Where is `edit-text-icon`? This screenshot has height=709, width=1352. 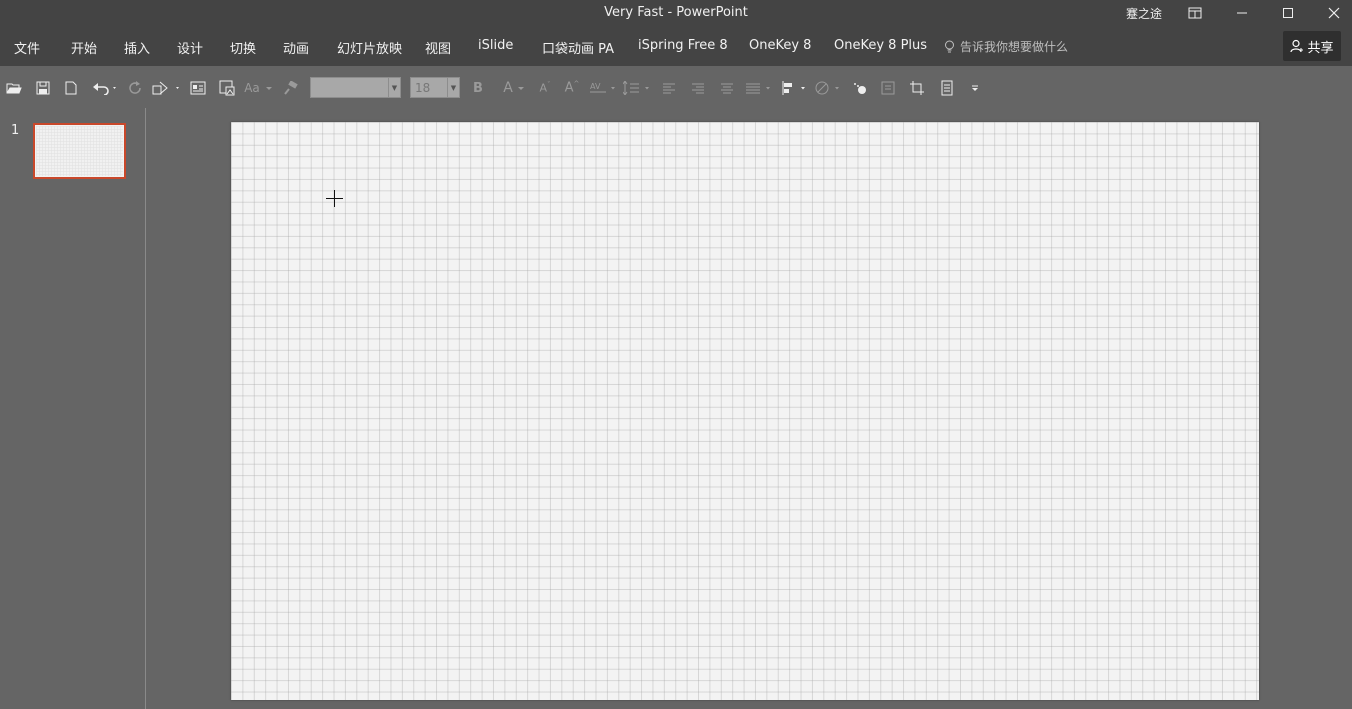
edit-text-icon is located at coordinates (888, 88).